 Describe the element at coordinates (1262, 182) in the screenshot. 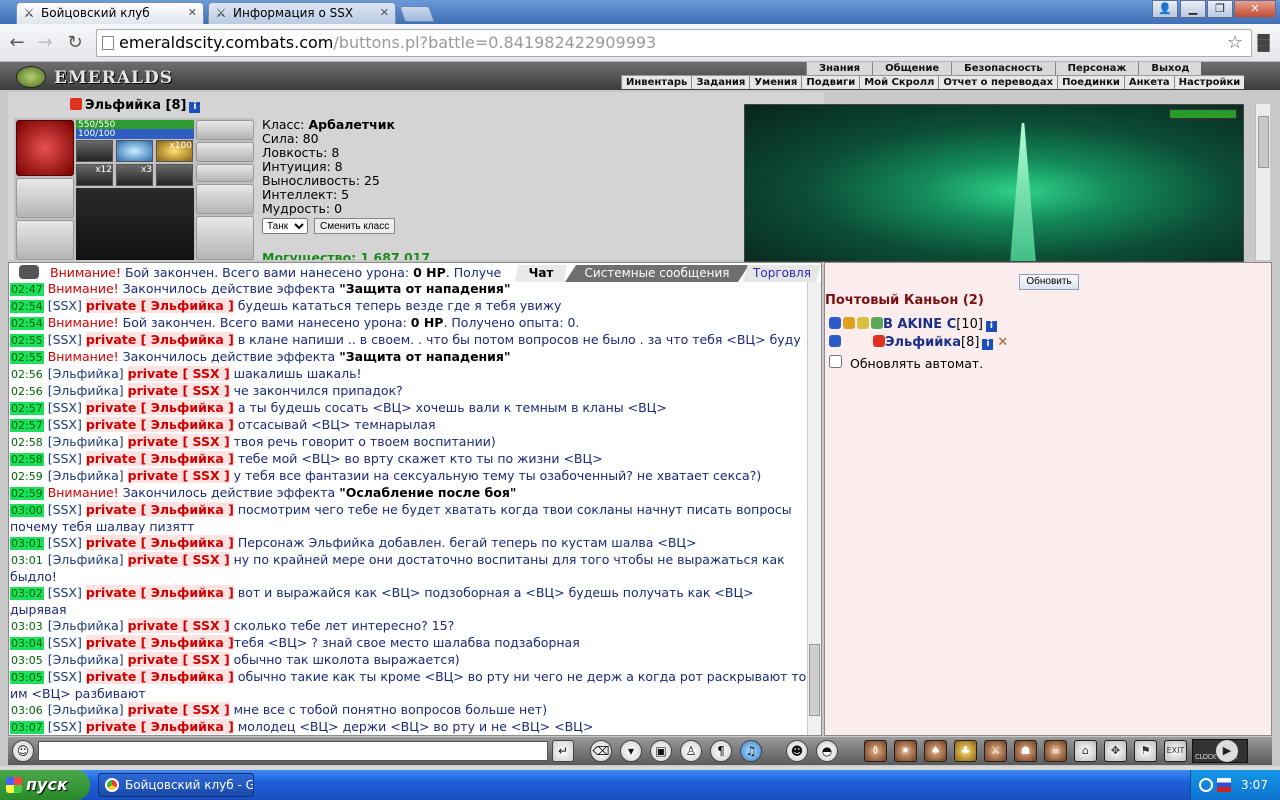

I see `top-scrollbar` at that location.